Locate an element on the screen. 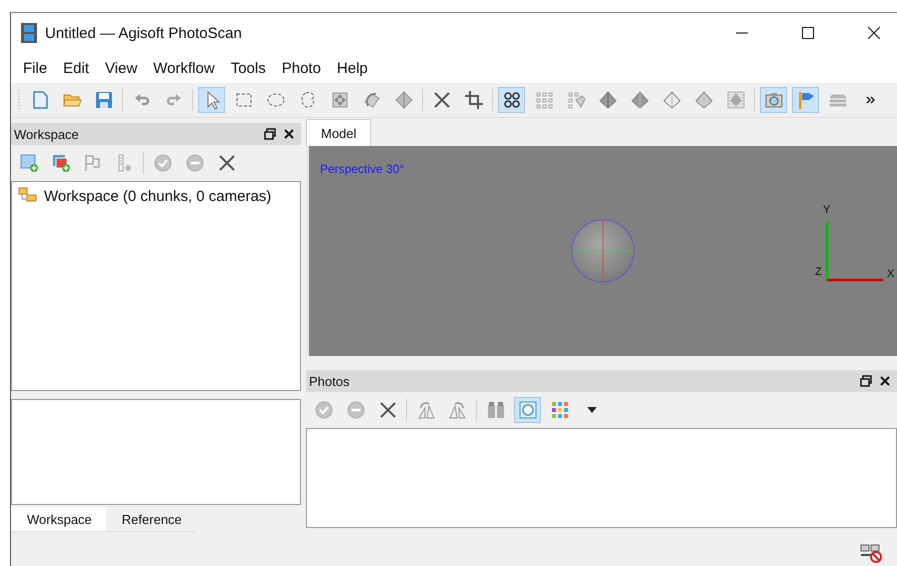  tree-item: Workspace (0 chunks, 0 cameras) is located at coordinates (156, 196).